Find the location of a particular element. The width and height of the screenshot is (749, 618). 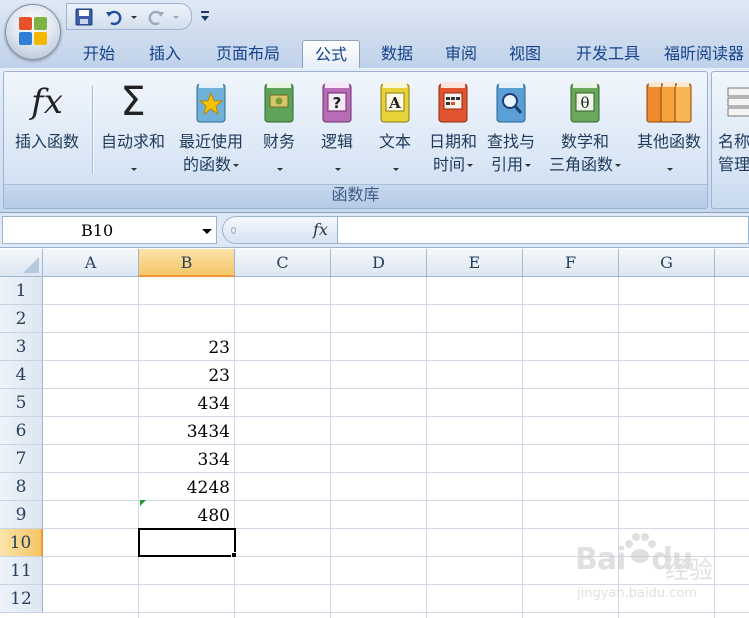

lookup-reference-label-2: 引用 is located at coordinates (506, 164).